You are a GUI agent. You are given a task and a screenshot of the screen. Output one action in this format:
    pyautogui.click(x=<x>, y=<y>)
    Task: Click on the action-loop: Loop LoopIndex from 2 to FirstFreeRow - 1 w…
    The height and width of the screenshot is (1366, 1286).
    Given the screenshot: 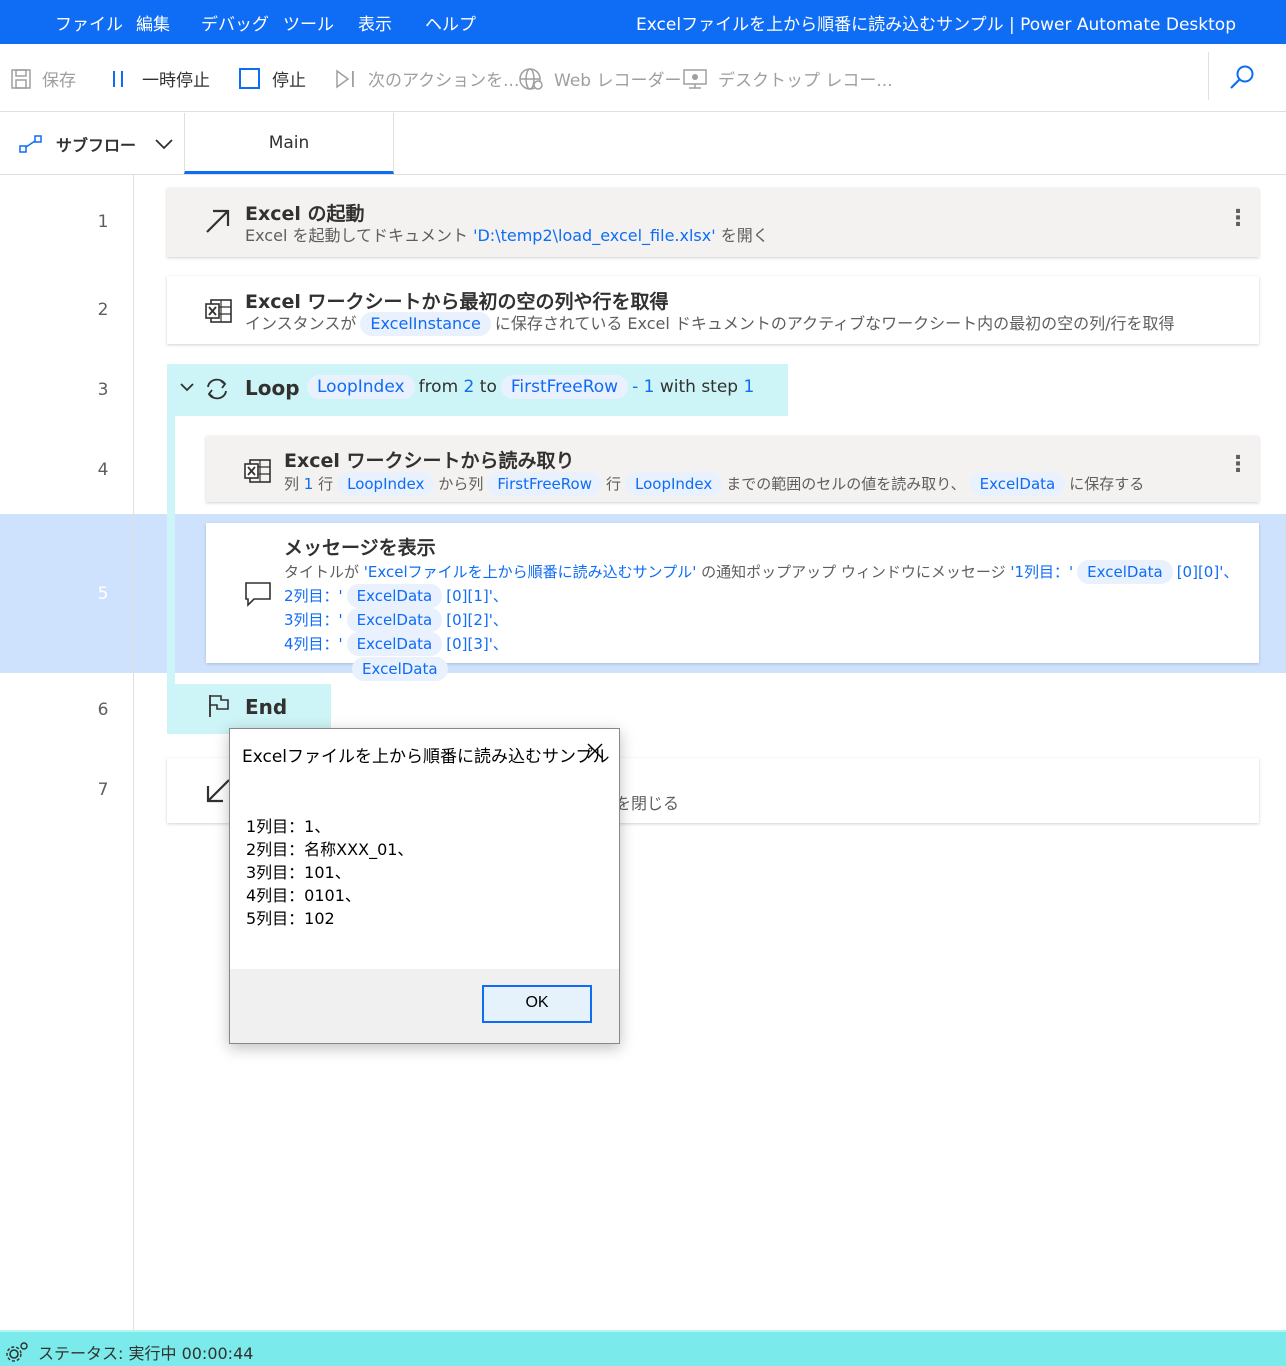 What is the action you would take?
    pyautogui.click(x=477, y=390)
    